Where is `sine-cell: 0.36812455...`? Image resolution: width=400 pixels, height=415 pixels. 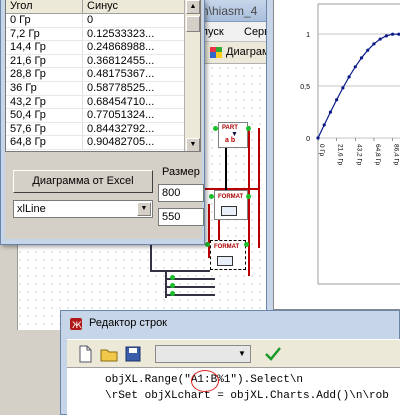
sine-cell: 0.36812455... is located at coordinates (134, 61).